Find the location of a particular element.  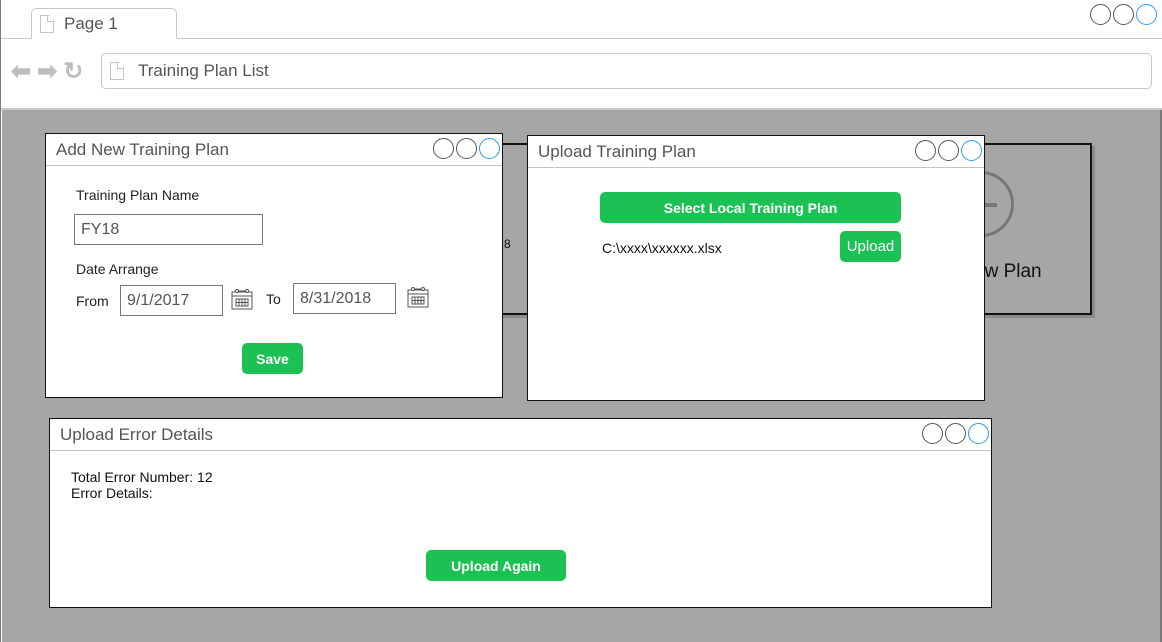

to-label: To is located at coordinates (273, 299).